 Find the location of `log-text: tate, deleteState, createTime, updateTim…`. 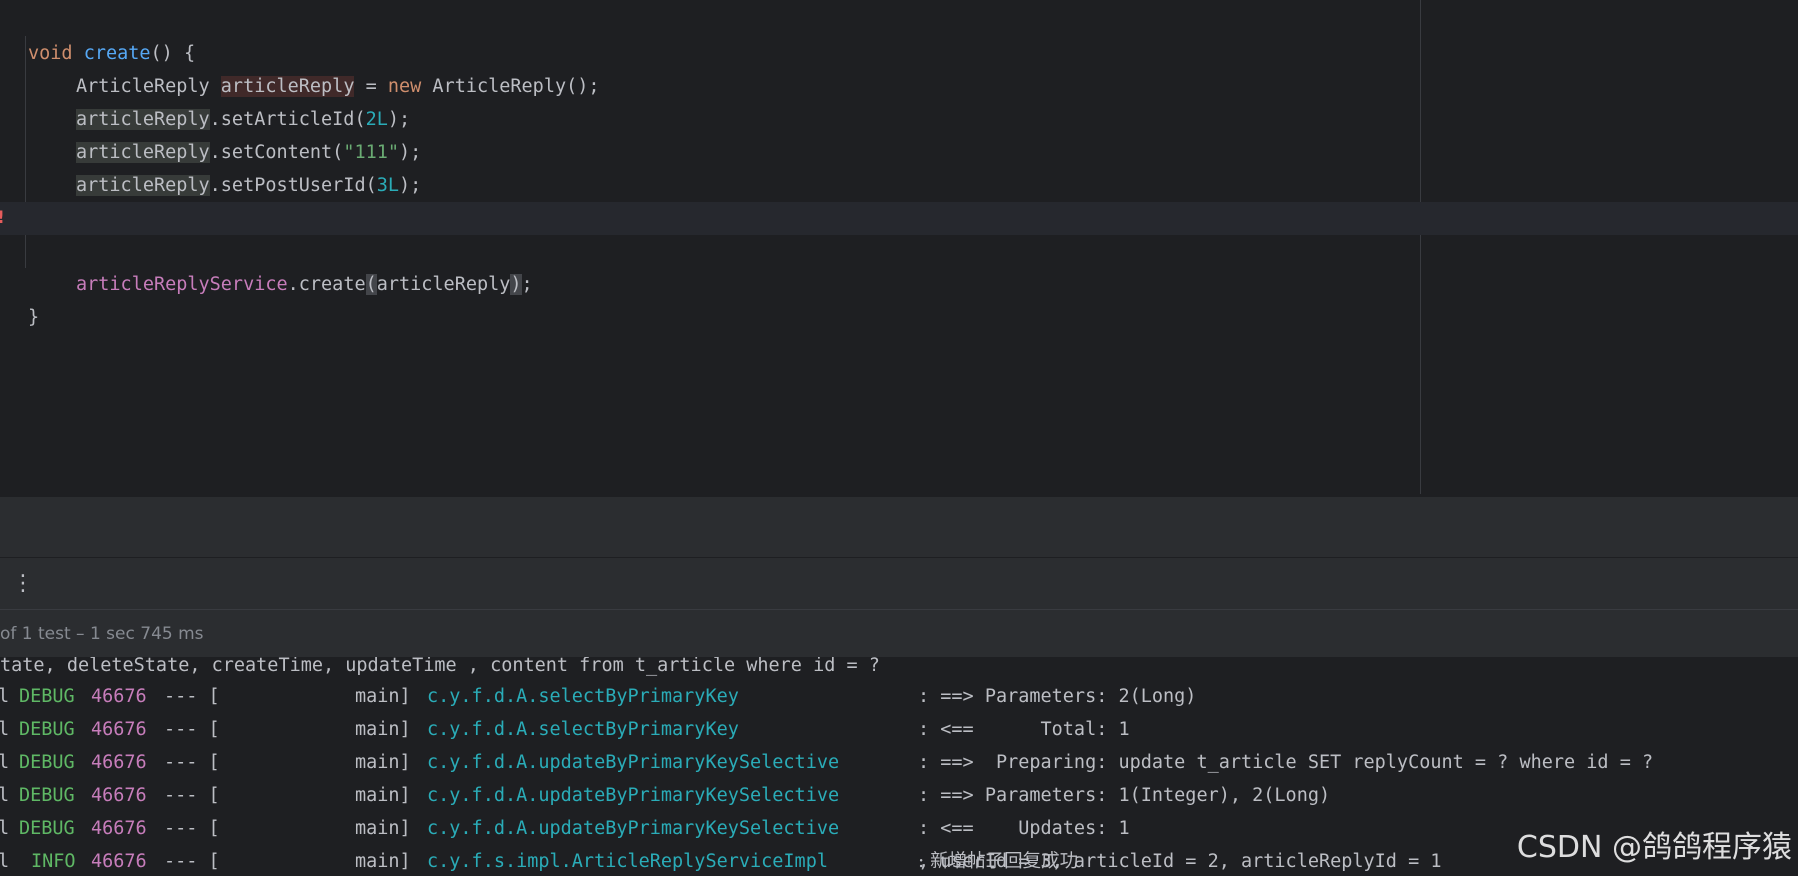

log-text: tate, deleteState, createTime, updateTim… is located at coordinates (440, 666).